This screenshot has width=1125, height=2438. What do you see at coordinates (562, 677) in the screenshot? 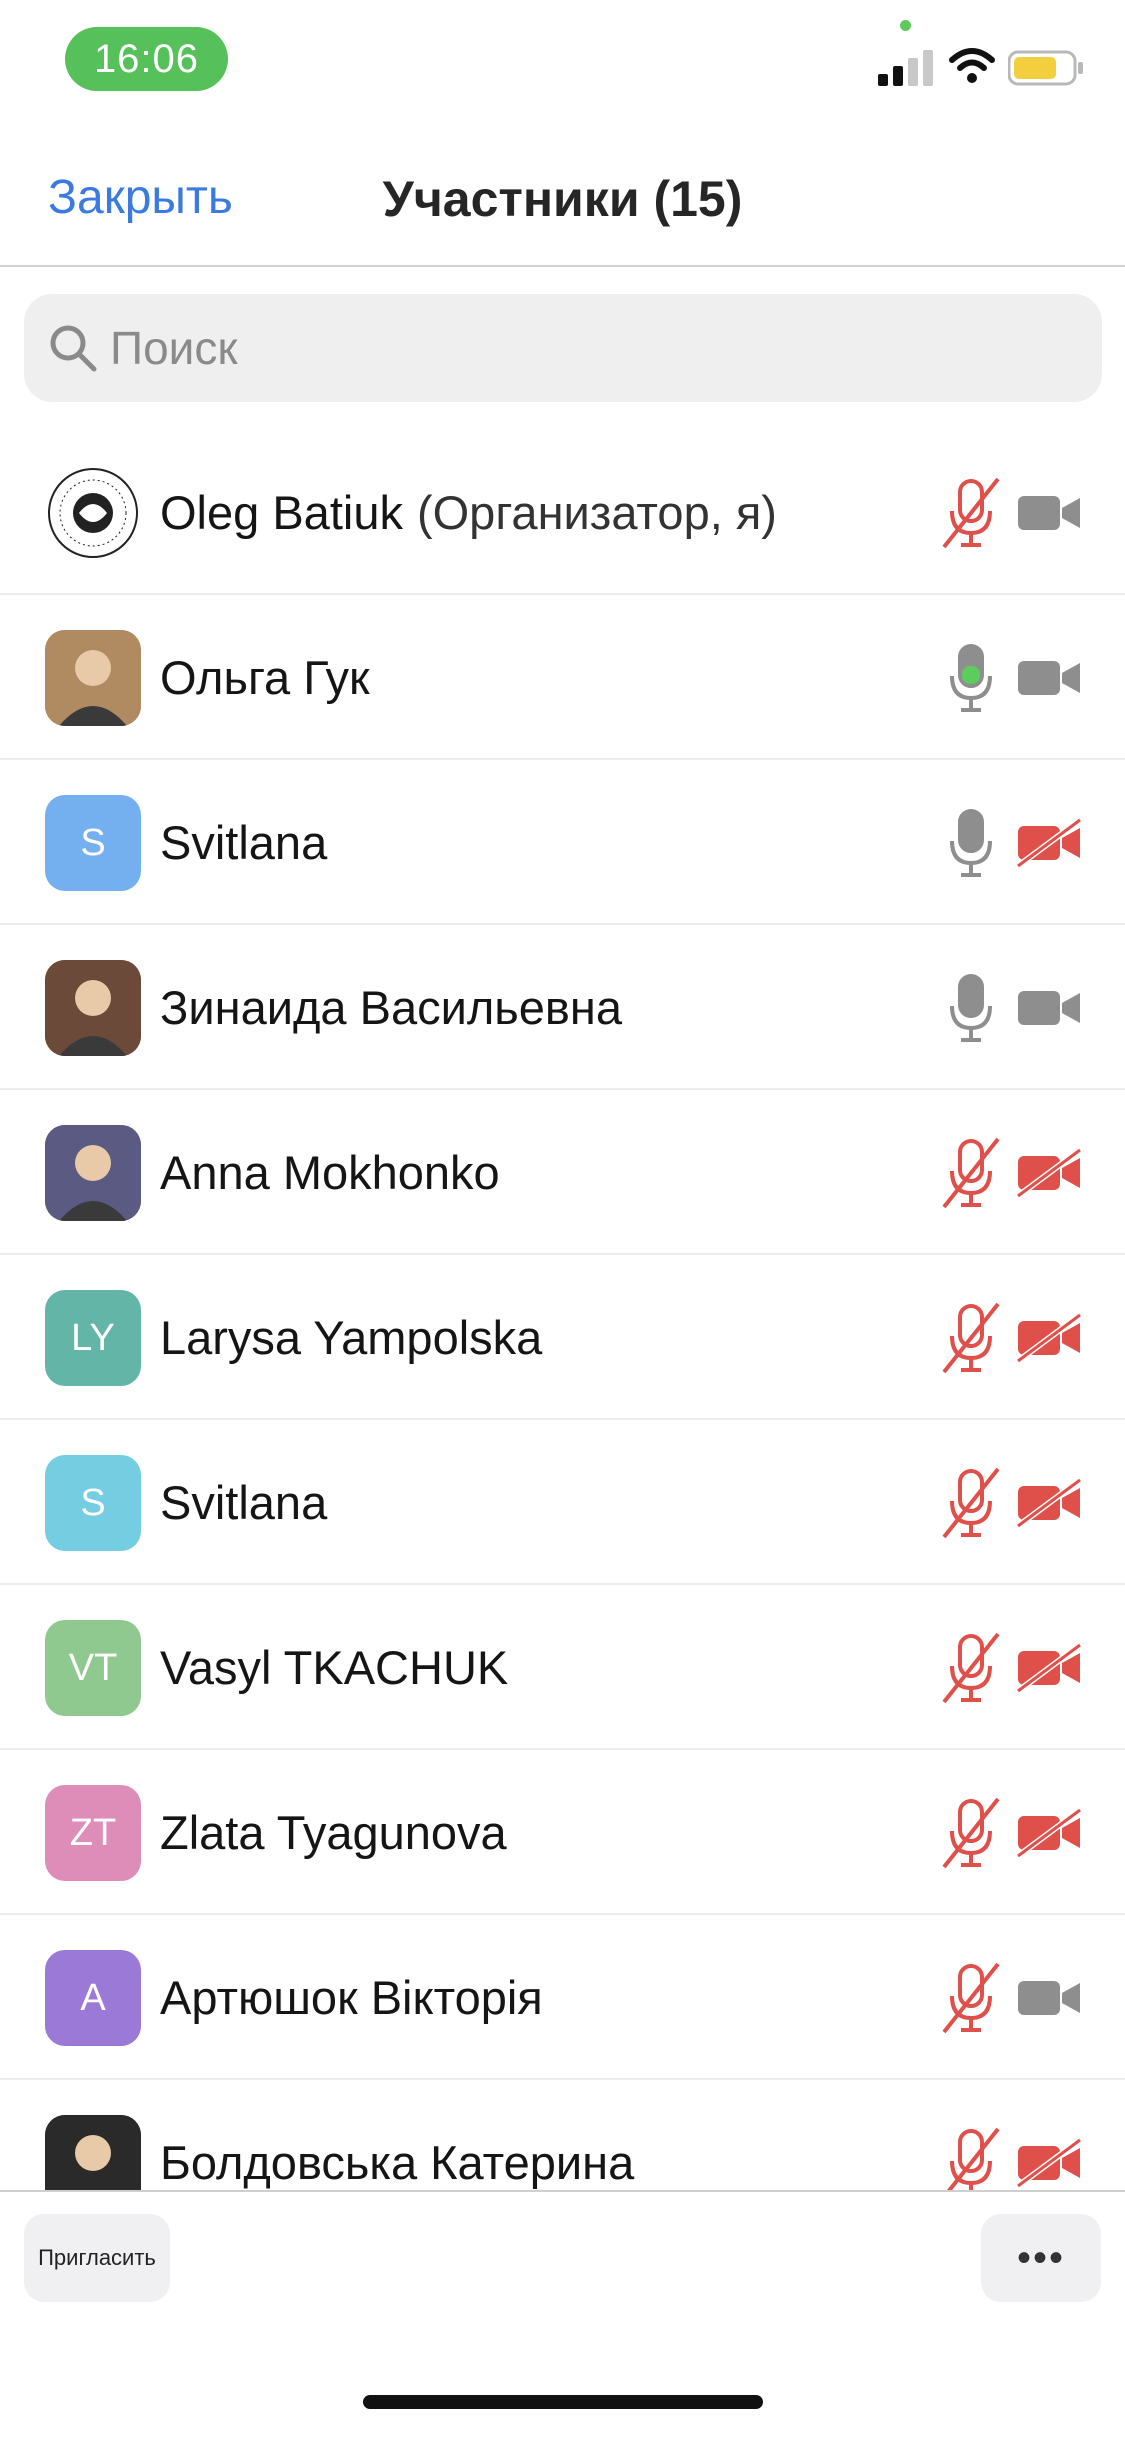
I see `participant-row: Ольга Гук` at bounding box center [562, 677].